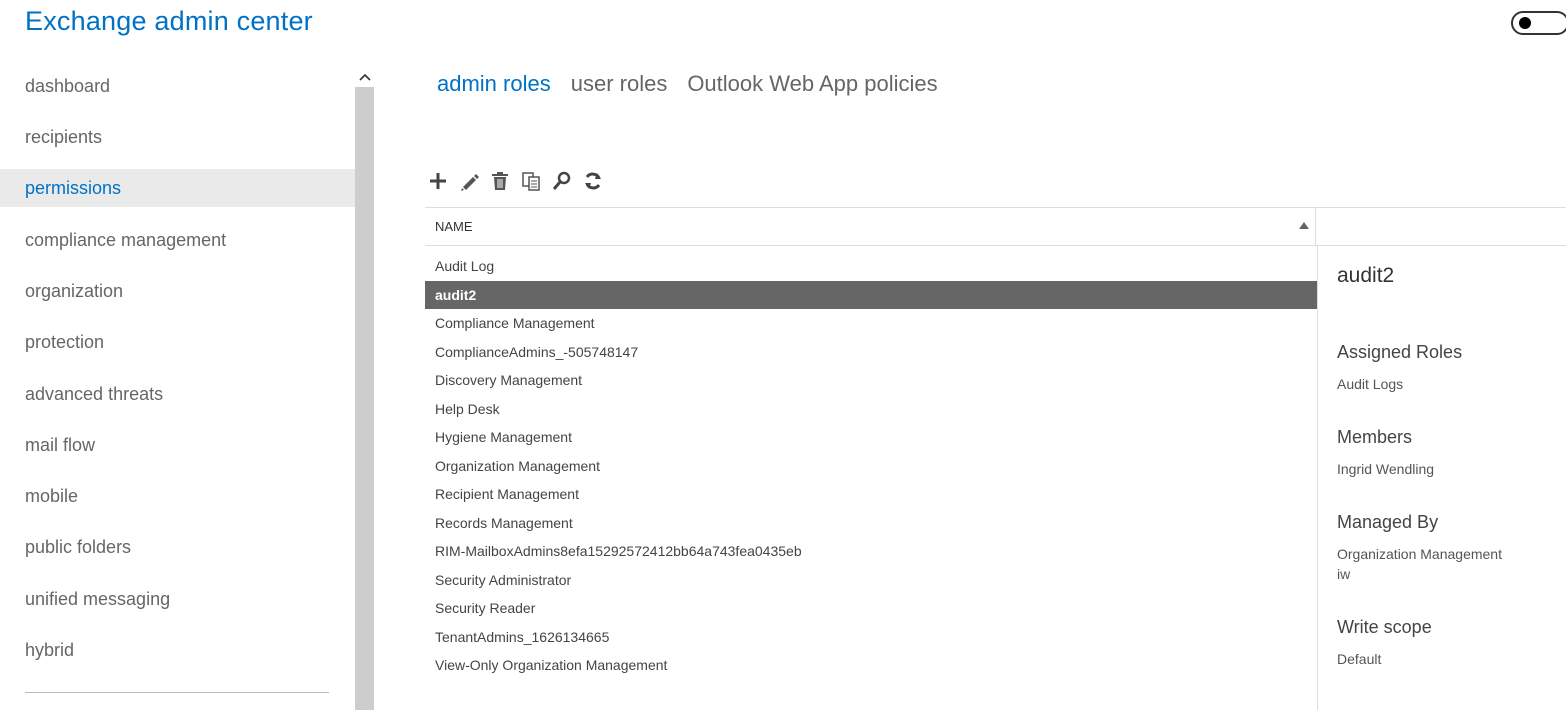  Describe the element at coordinates (871, 323) in the screenshot. I see `table-row: Compliance Management` at that location.